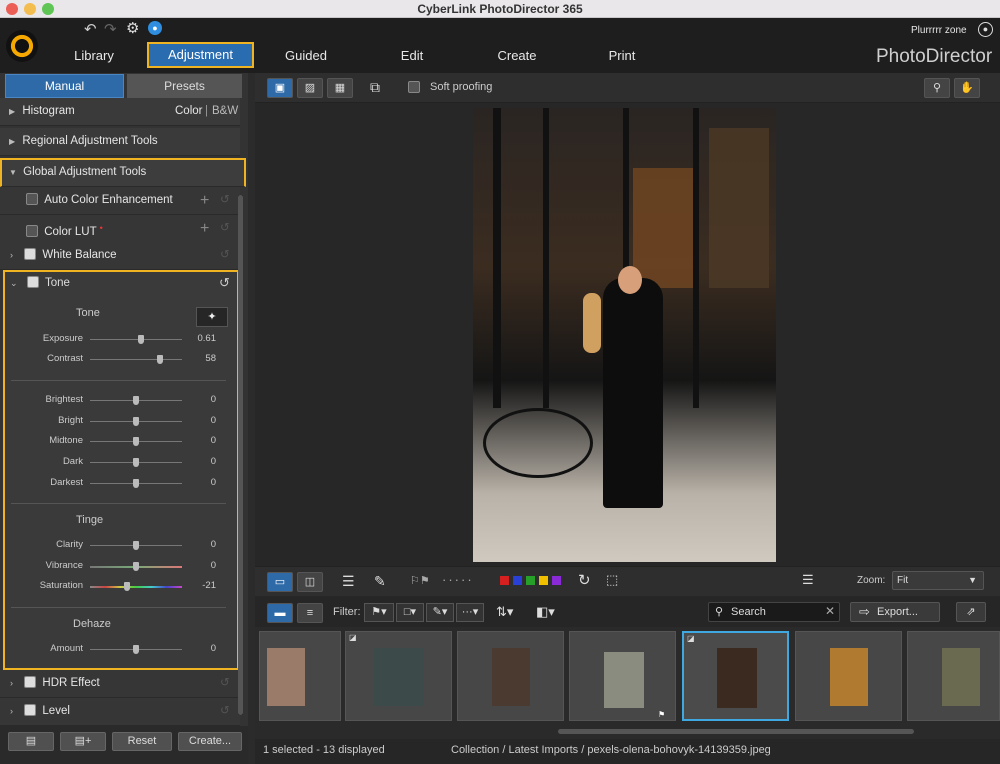 The height and width of the screenshot is (764, 1000). What do you see at coordinates (136, 545) in the screenshot?
I see `clarity-slider-handle` at bounding box center [136, 545].